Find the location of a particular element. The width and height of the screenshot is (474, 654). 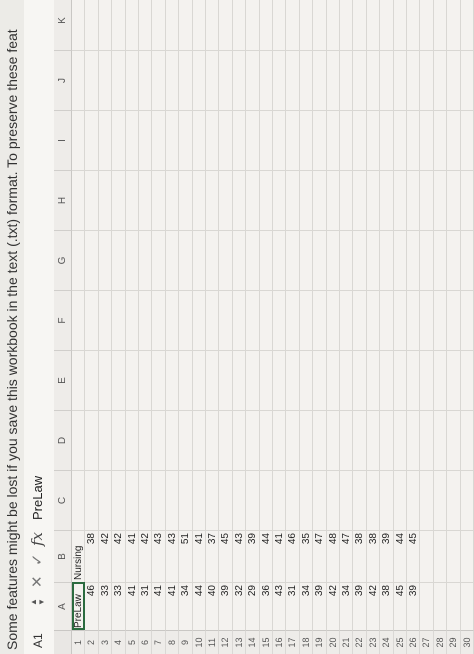

row-header: 15 is located at coordinates (266, 642).